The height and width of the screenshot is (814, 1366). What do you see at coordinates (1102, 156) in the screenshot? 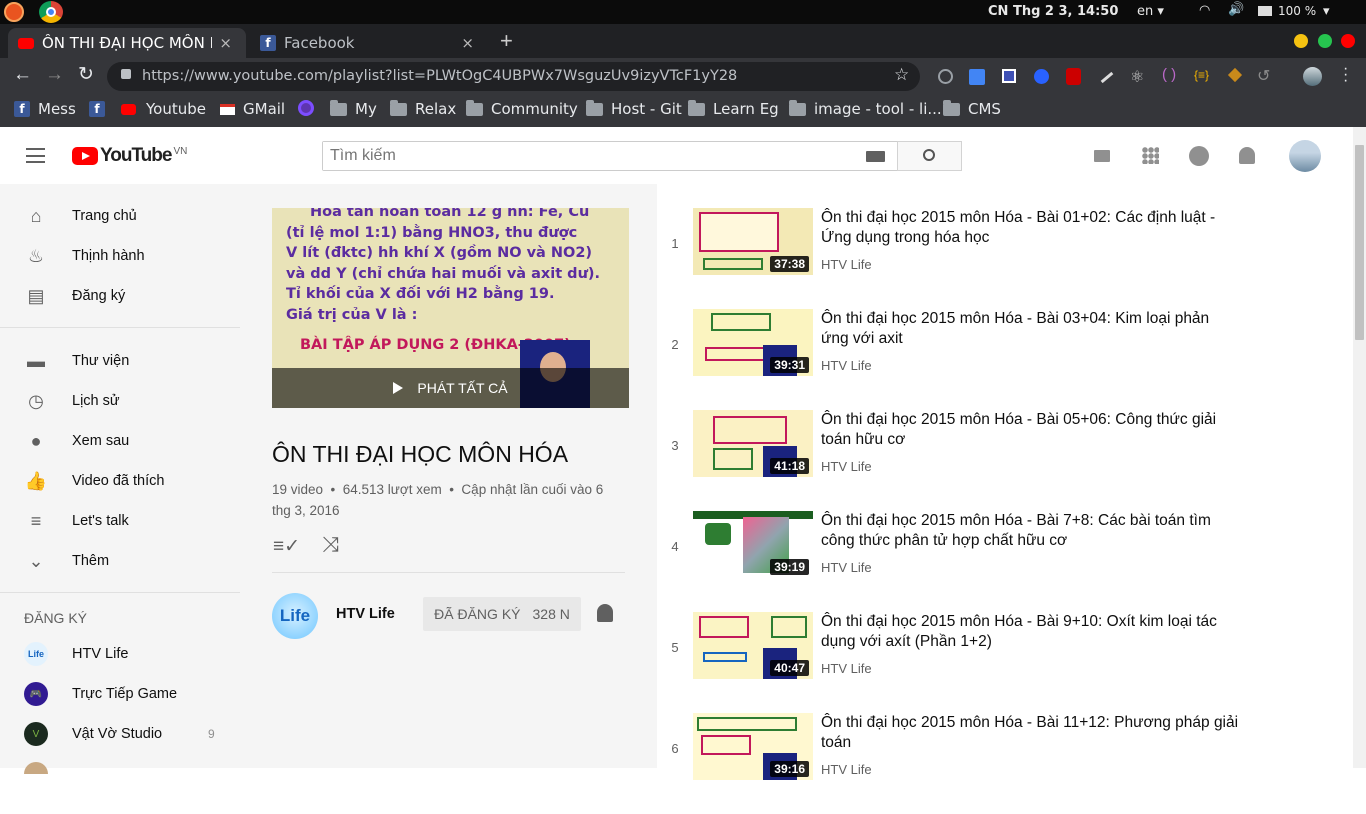
I see `create-video-icon` at bounding box center [1102, 156].